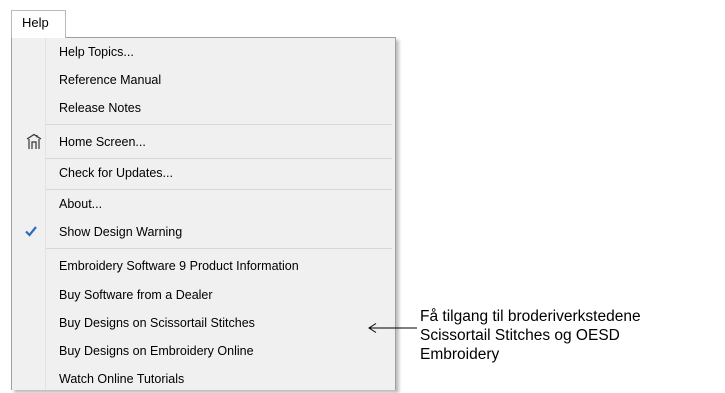 The image size is (725, 393). Describe the element at coordinates (136, 295) in the screenshot. I see `menu-item-label: Buy Software from a Dealer` at that location.